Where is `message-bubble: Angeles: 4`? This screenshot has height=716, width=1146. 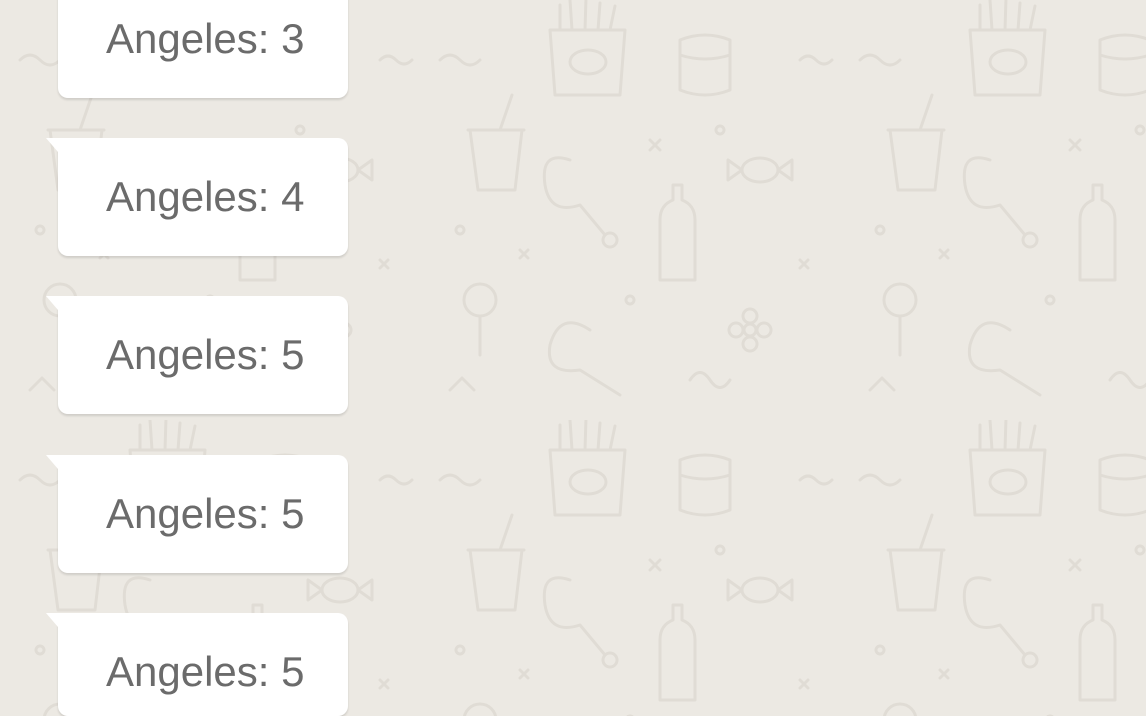 message-bubble: Angeles: 4 is located at coordinates (197, 197).